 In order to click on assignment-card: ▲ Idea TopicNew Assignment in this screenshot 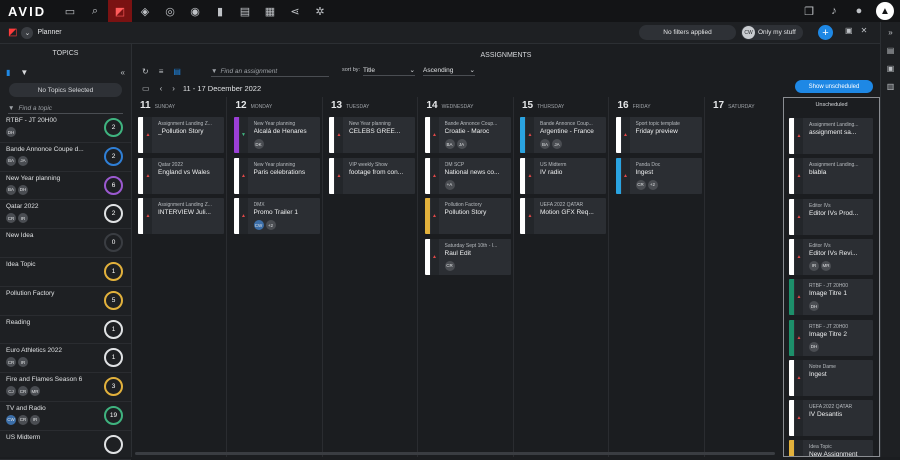, I will do `click(831, 448)`.